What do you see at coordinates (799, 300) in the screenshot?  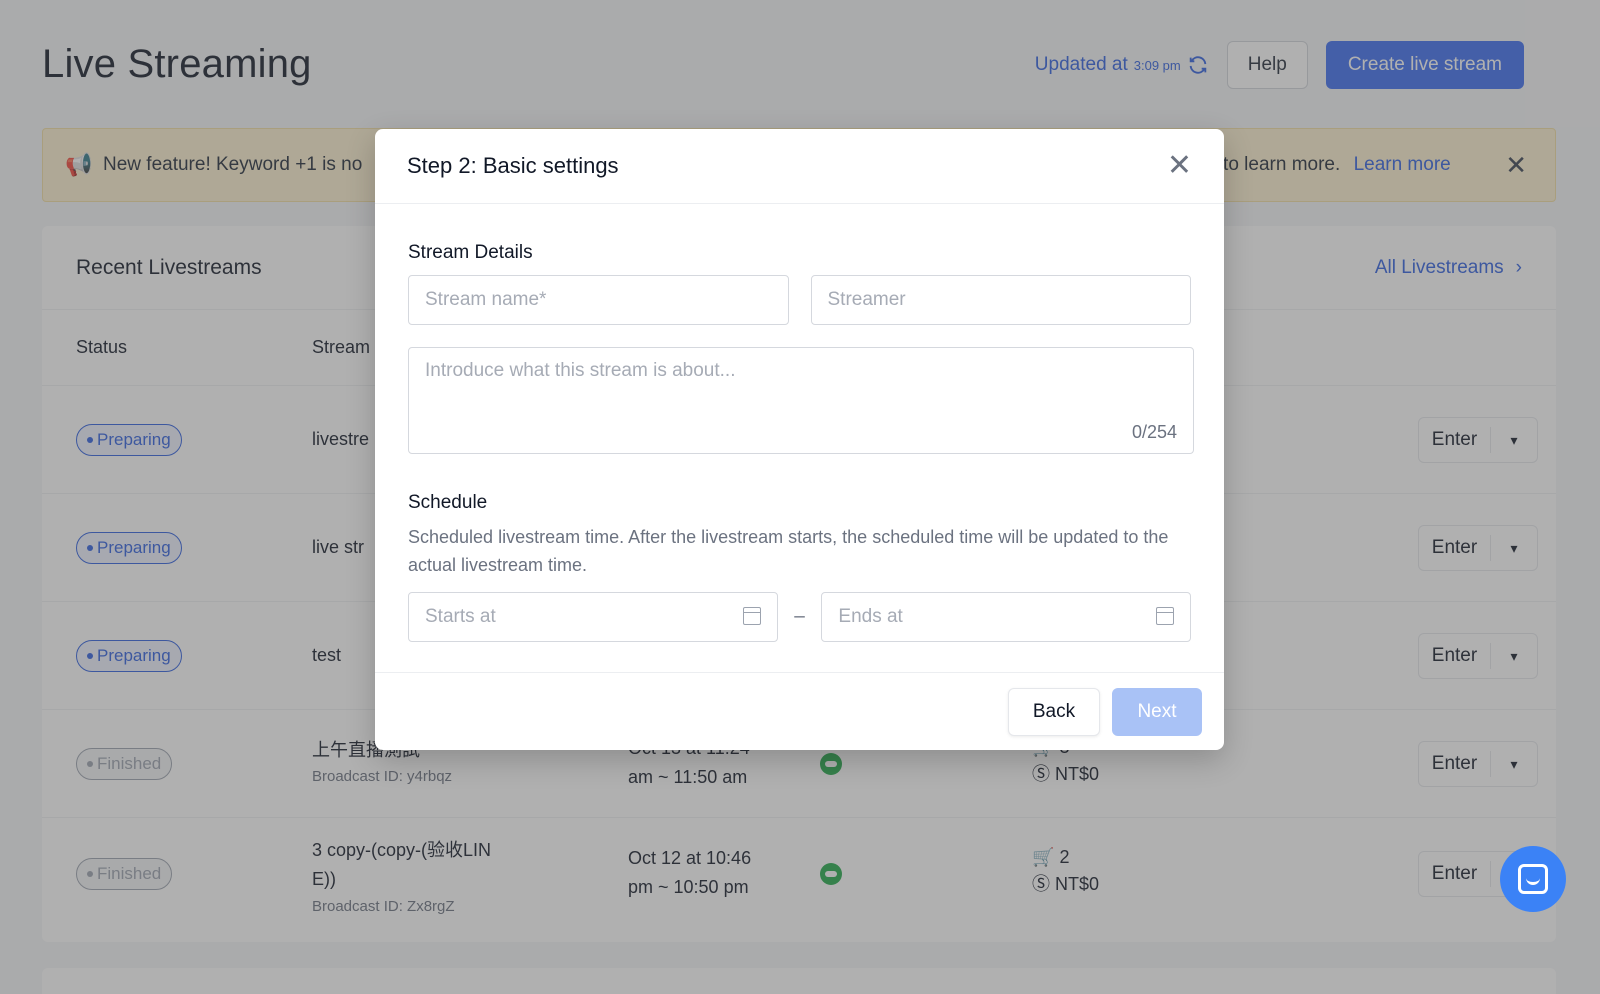 I see `stream-details-inputs` at bounding box center [799, 300].